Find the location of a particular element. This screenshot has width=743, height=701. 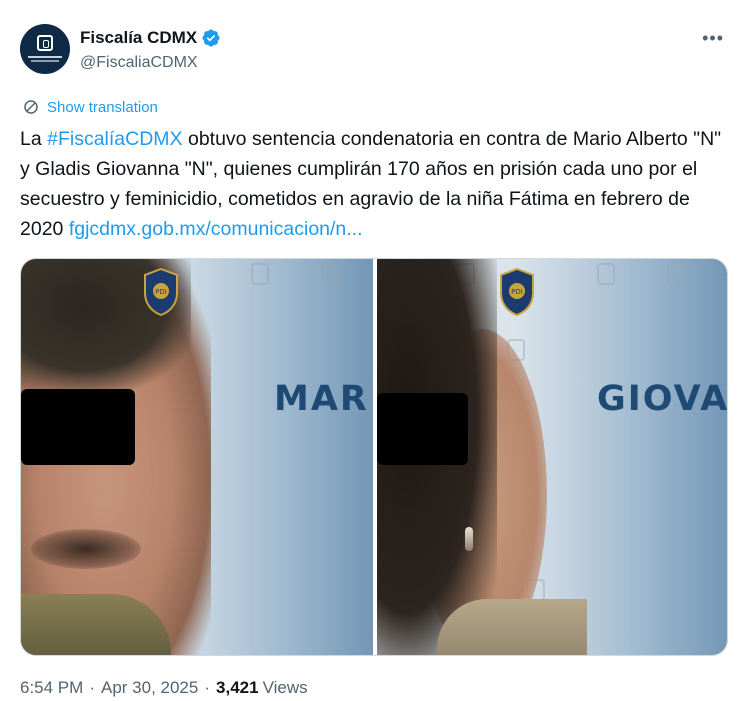

portrait-shirt is located at coordinates (512, 627).